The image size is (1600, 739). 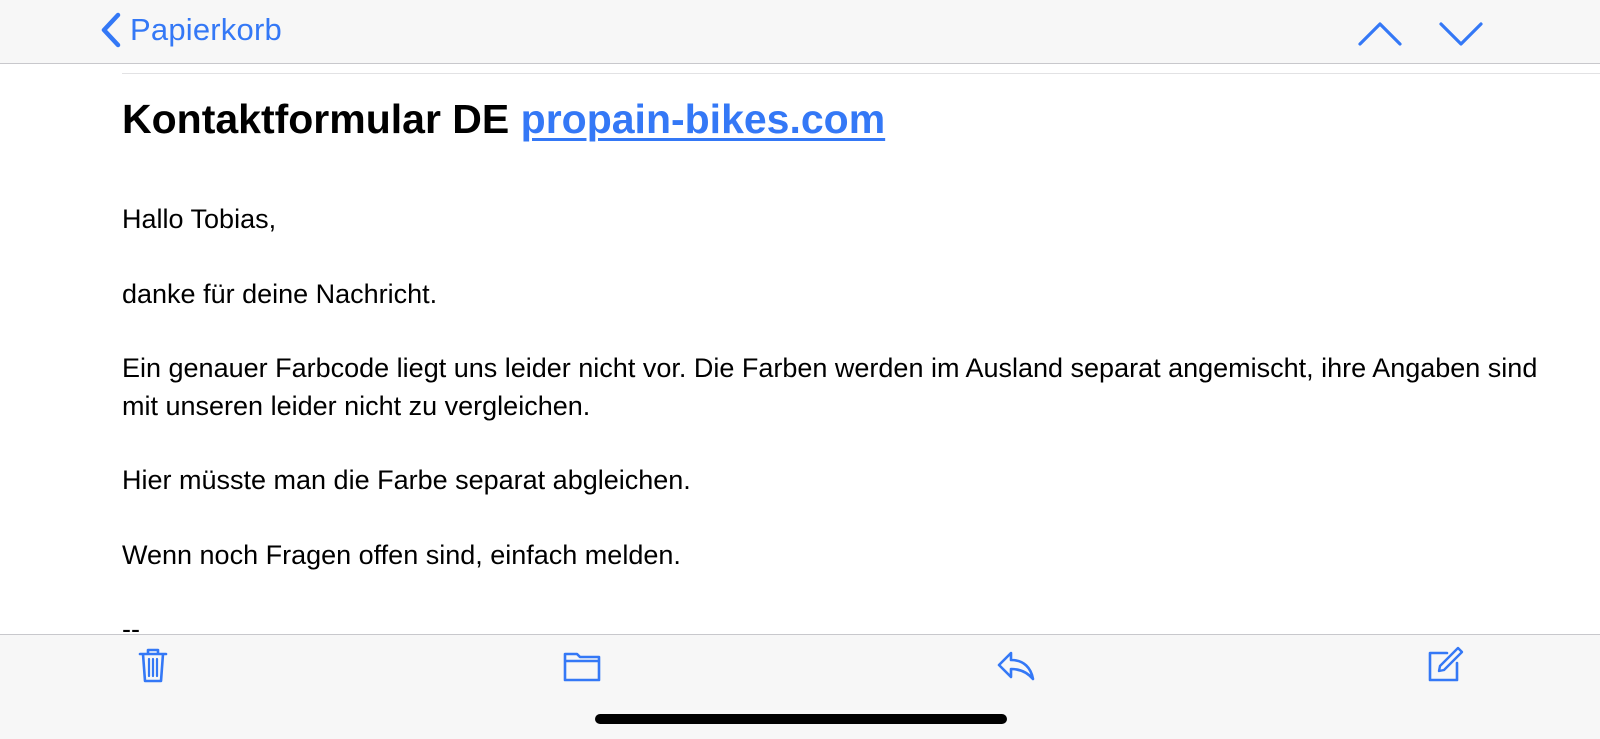 What do you see at coordinates (801, 719) in the screenshot?
I see `home-indicator` at bounding box center [801, 719].